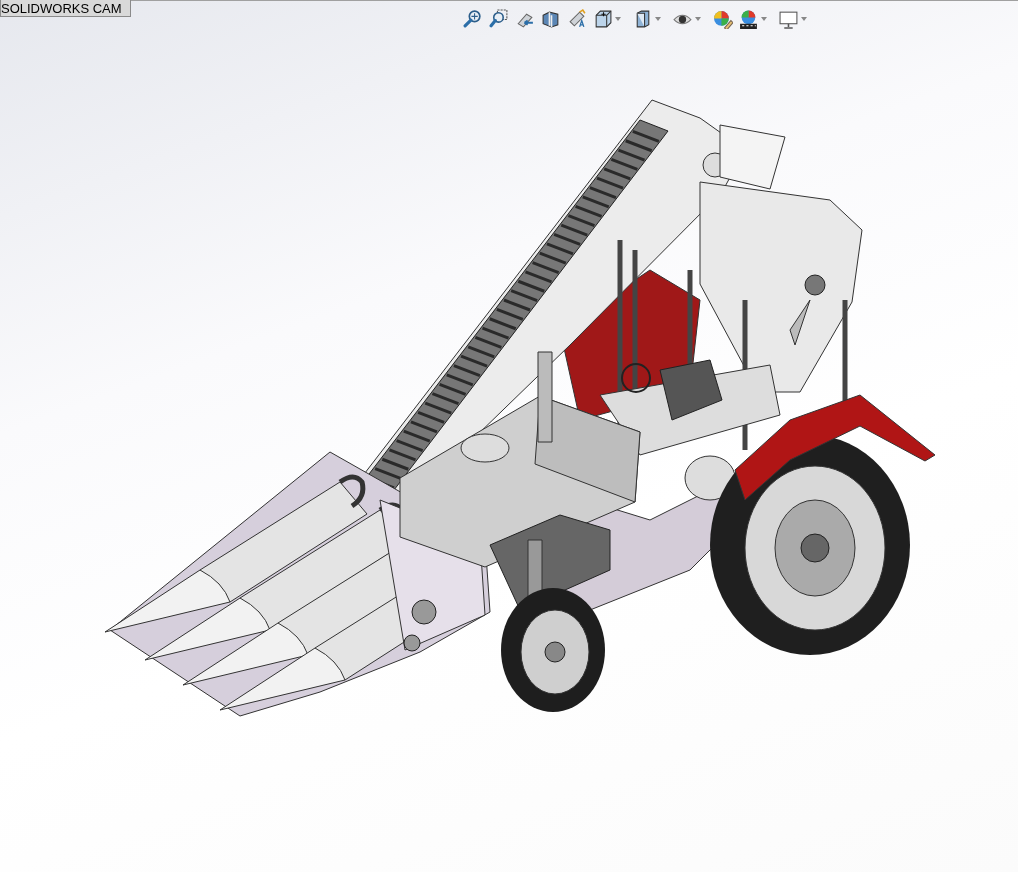 The image size is (1018, 872). I want to click on color-ball-pencil-icon, so click(722, 18).